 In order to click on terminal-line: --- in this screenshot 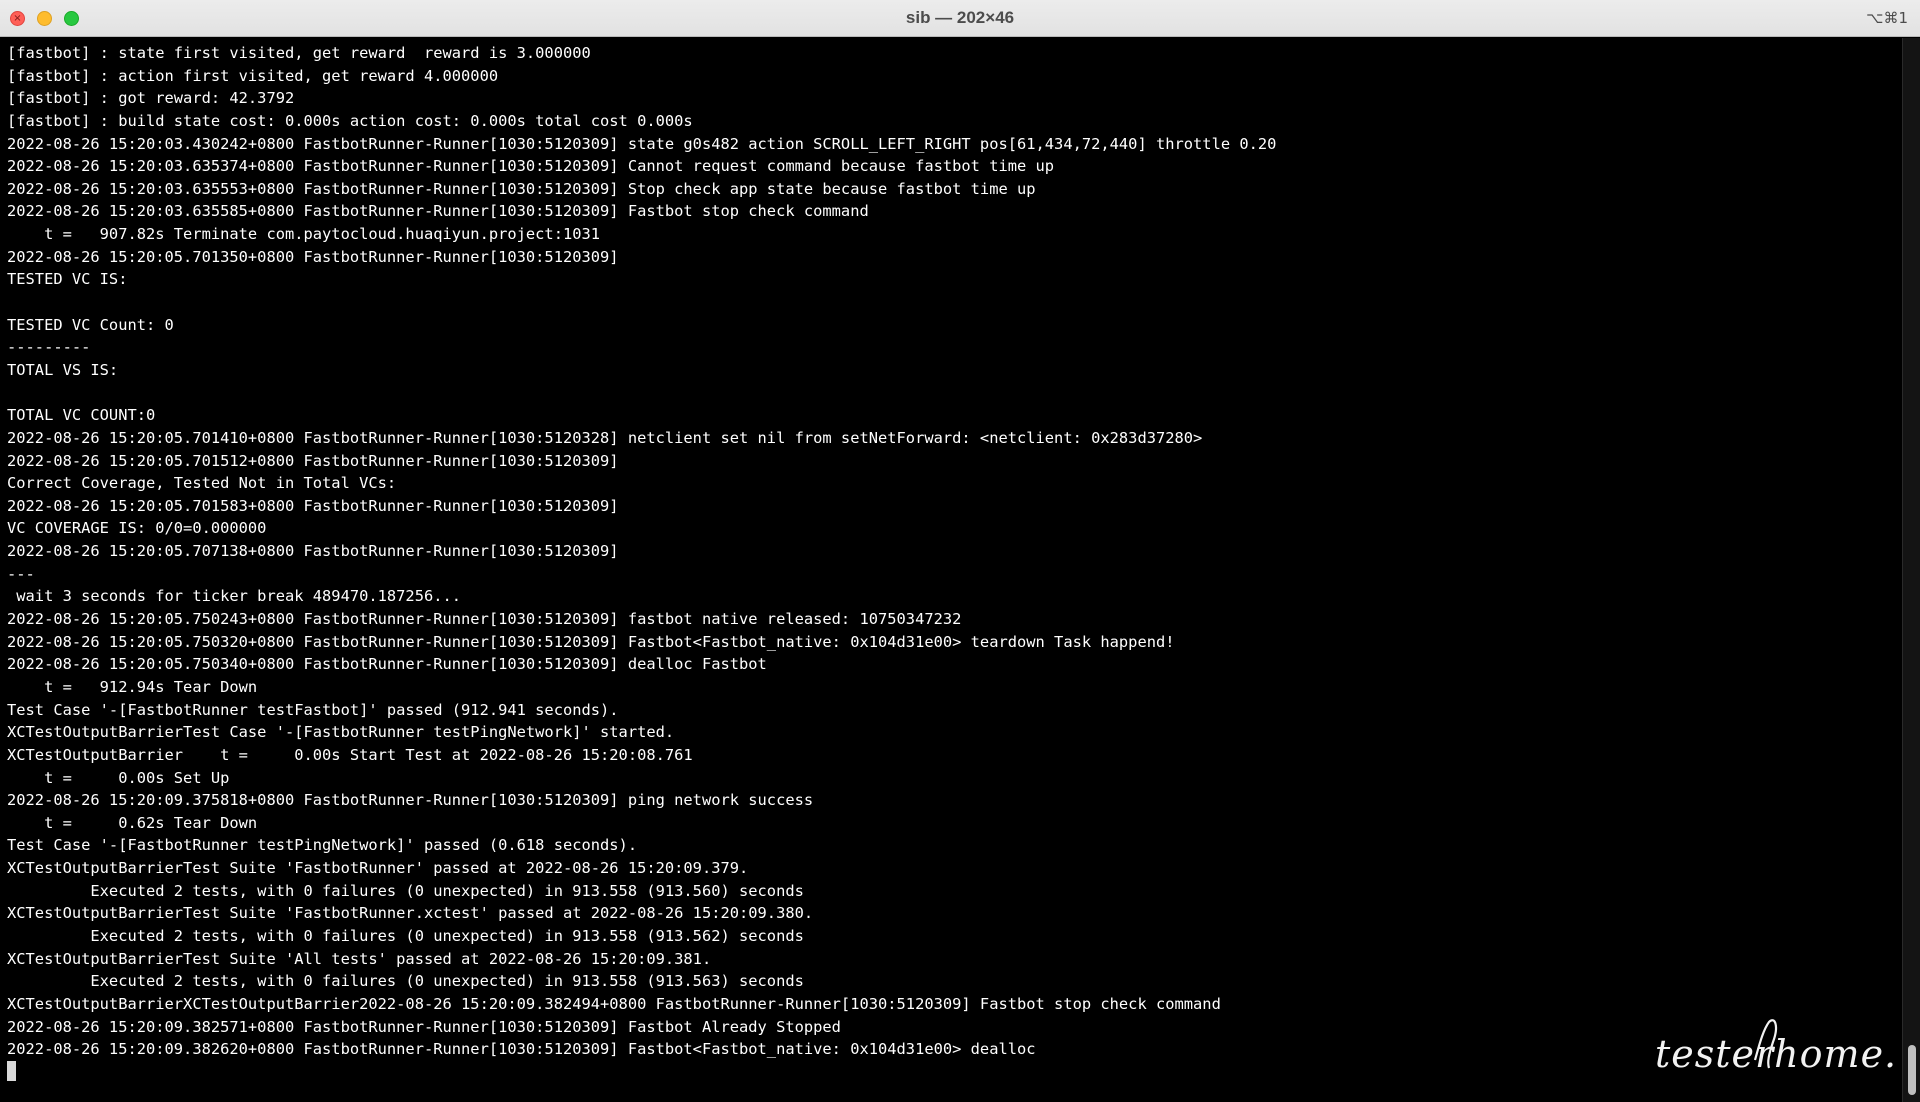, I will do `click(21, 573)`.